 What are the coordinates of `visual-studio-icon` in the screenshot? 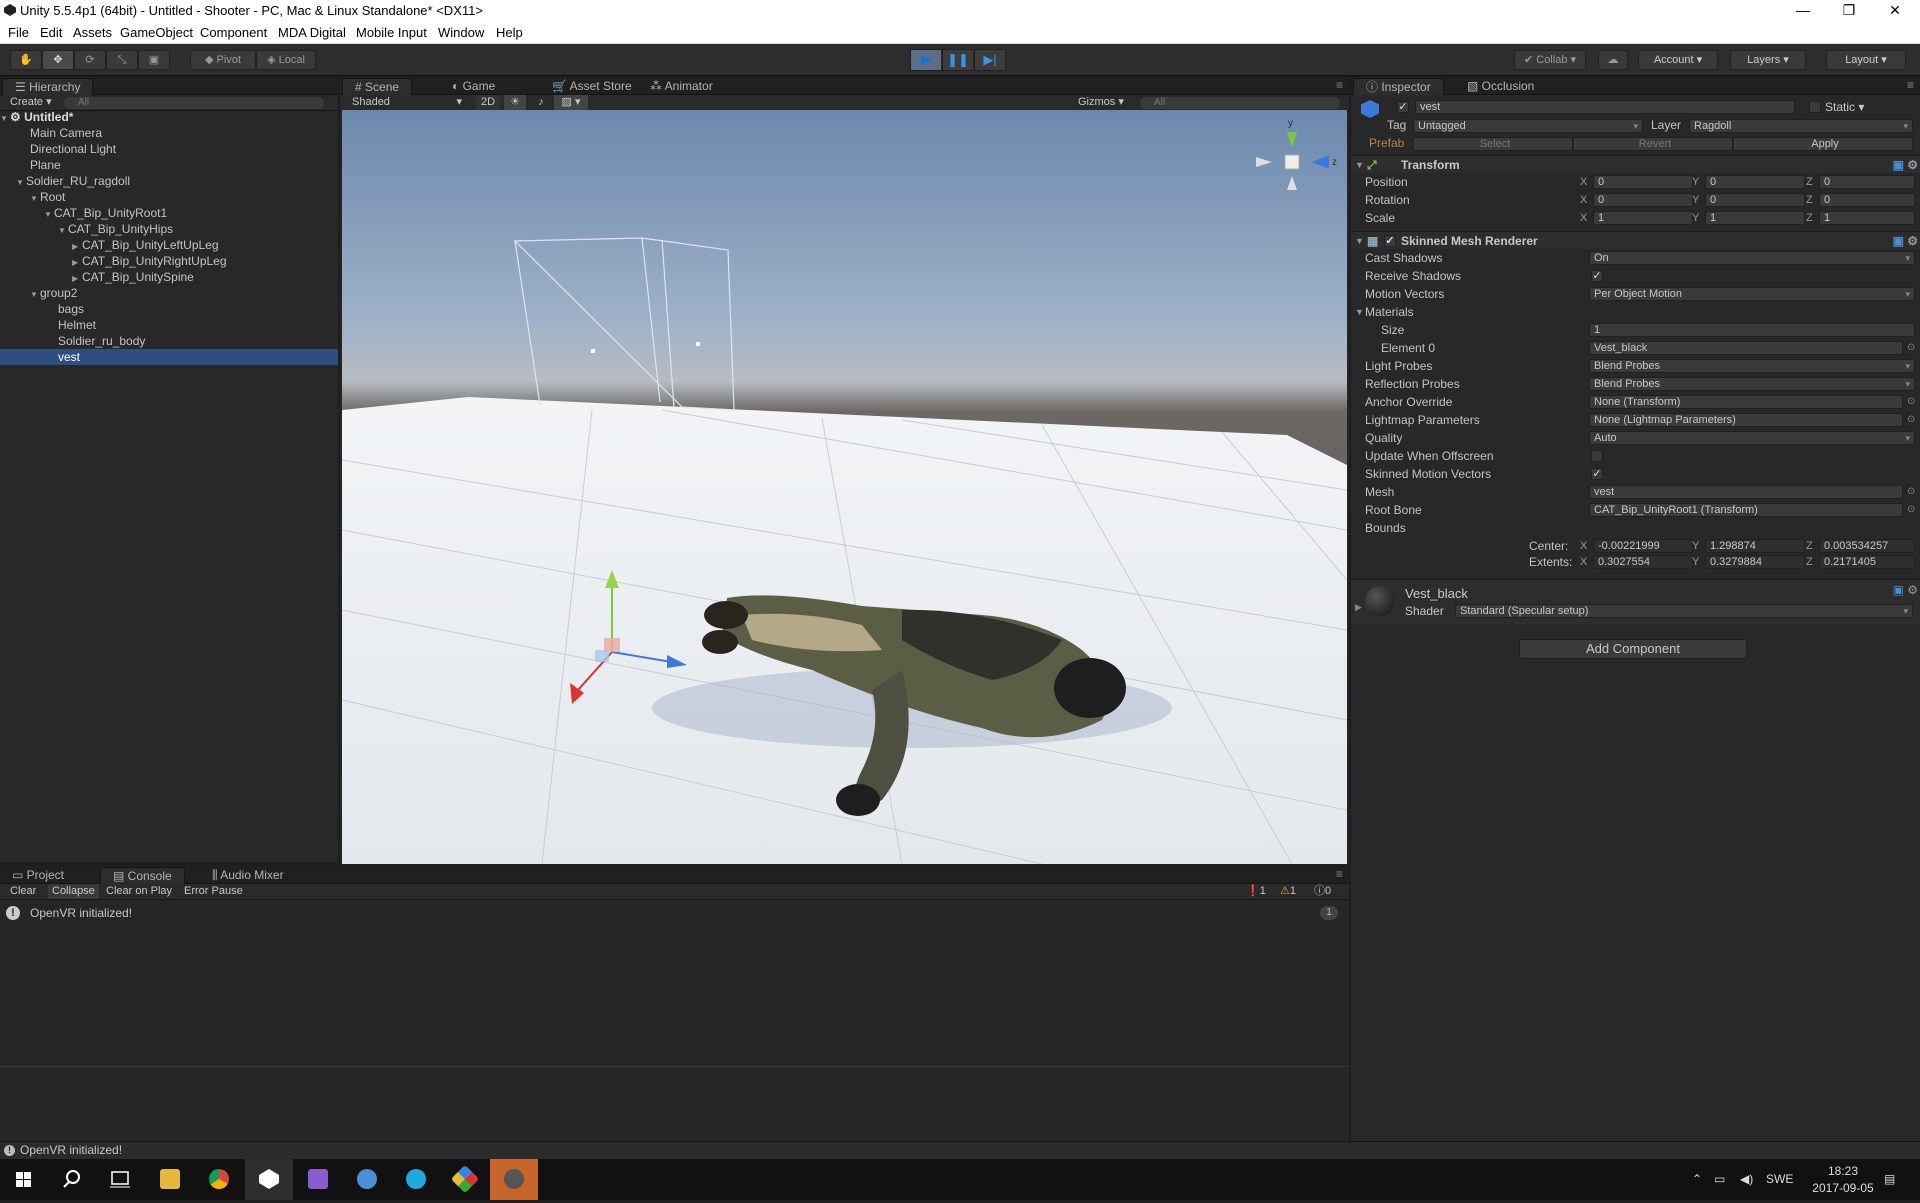 It's located at (318, 1179).